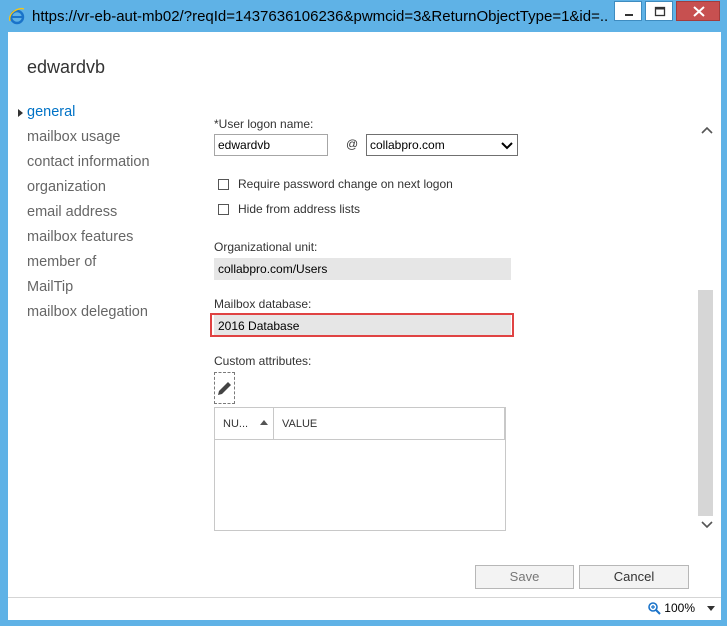  Describe the element at coordinates (66, 67) in the screenshot. I see `page-title: edwardvb` at that location.